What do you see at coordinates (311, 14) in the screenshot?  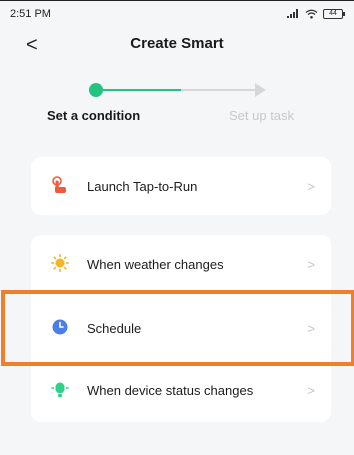 I see `wifi-icon` at bounding box center [311, 14].